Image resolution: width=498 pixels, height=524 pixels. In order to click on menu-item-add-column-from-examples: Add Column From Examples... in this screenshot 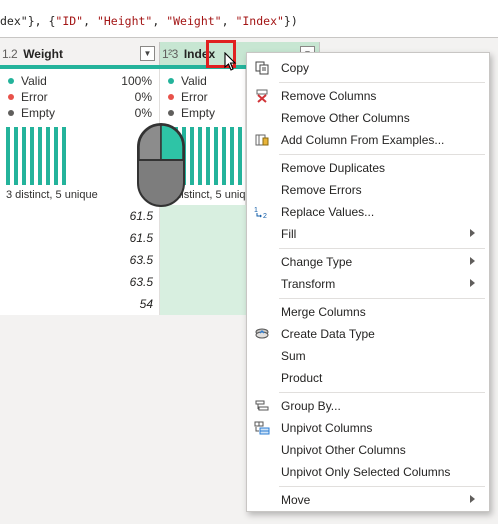, I will do `click(368, 140)`.